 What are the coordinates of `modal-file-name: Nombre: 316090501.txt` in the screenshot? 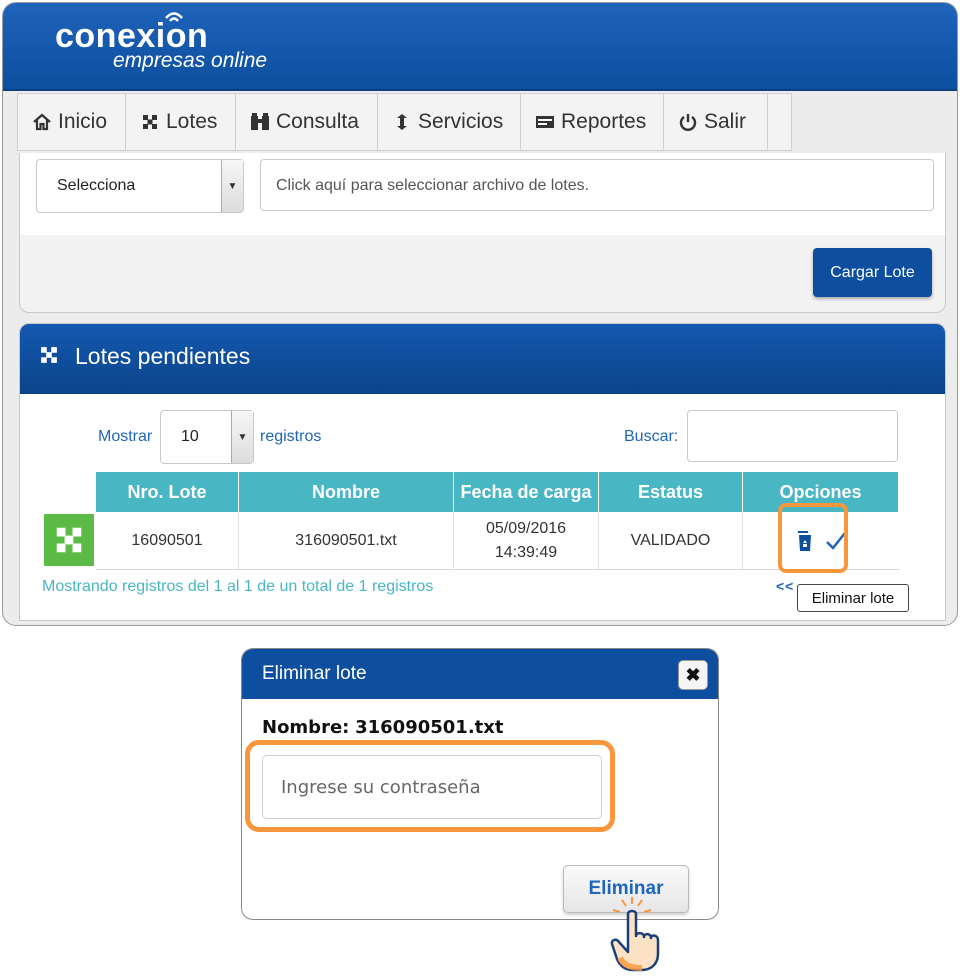 It's located at (382, 727).